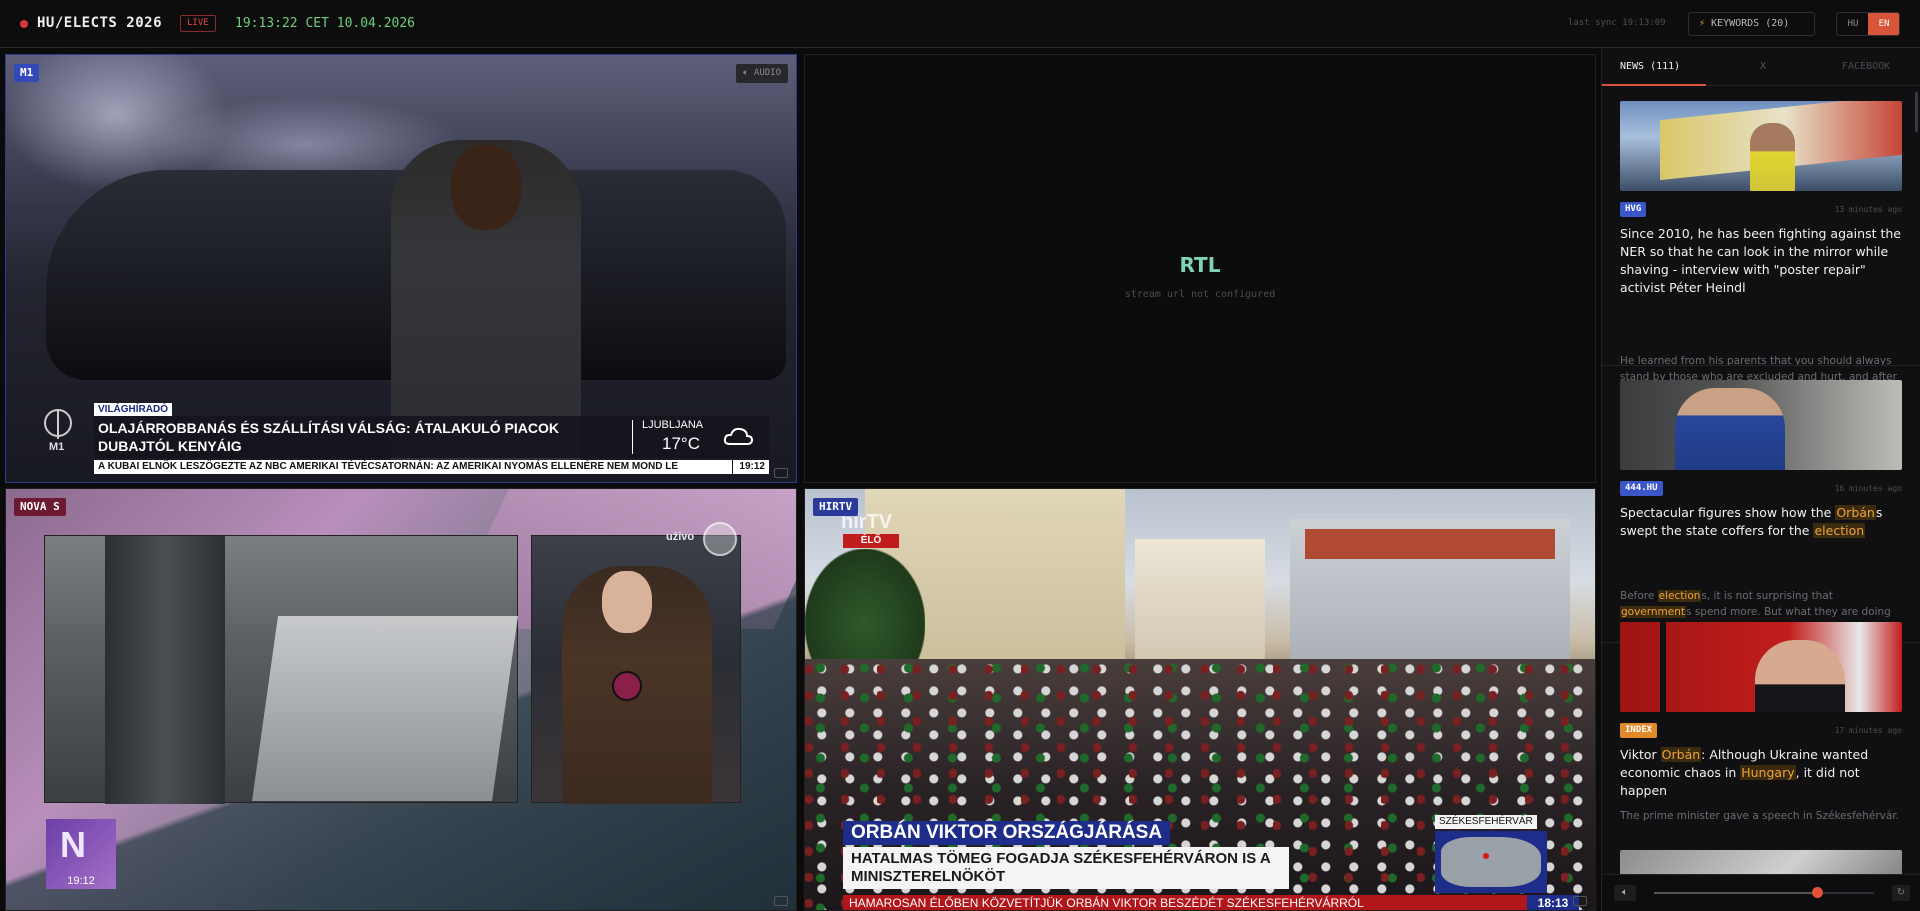 This screenshot has width=1920, height=911. I want to click on source-badge: HVG, so click(1633, 209).